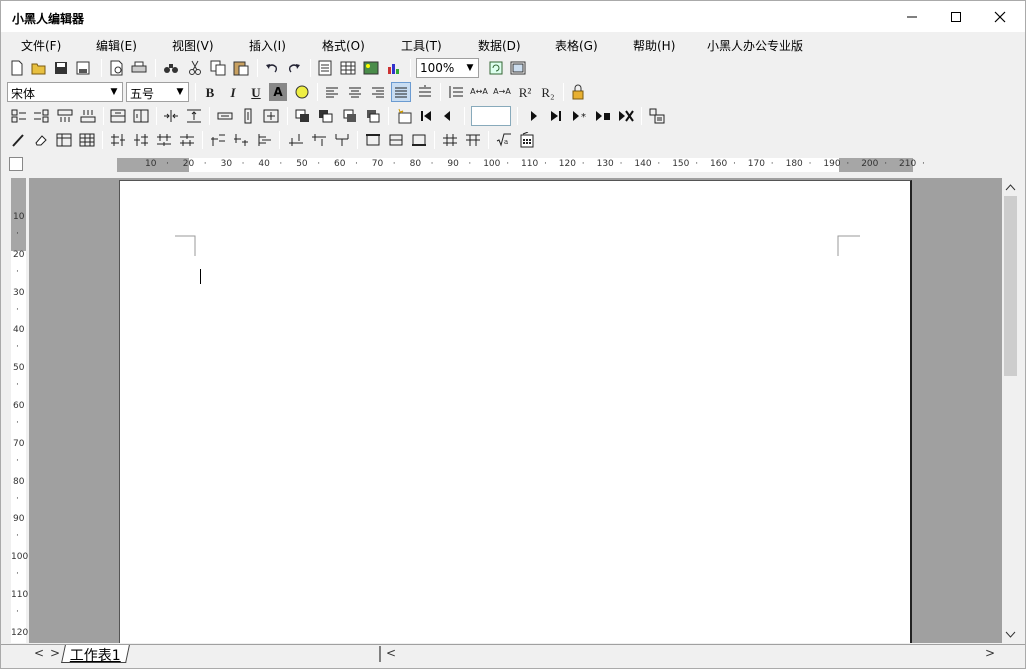  I want to click on zoom-select: 100% ▼, so click(447, 68).